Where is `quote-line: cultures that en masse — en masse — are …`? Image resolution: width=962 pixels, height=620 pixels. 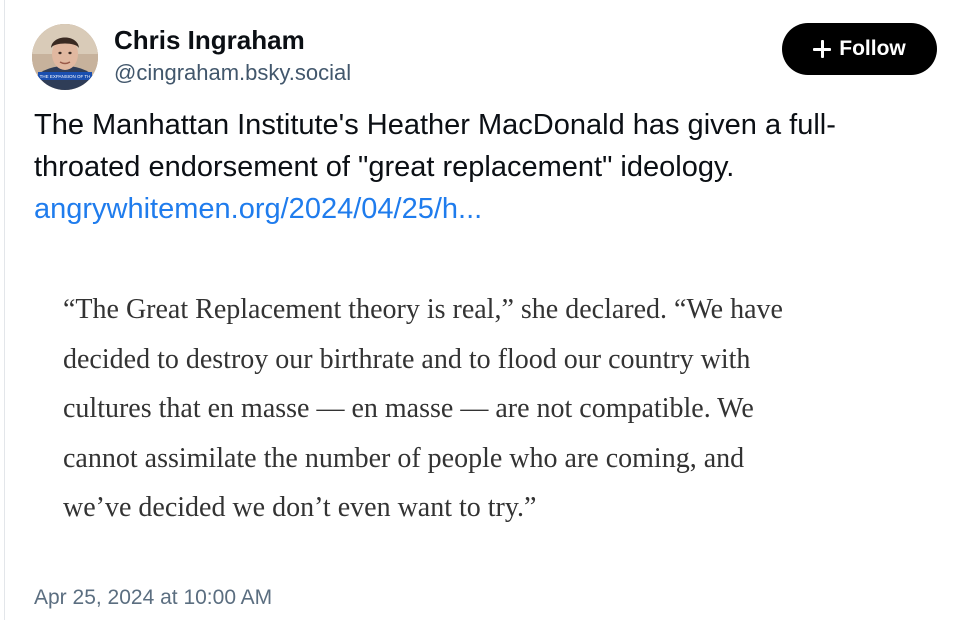 quote-line: cultures that en masse — en masse — are … is located at coordinates (408, 408).